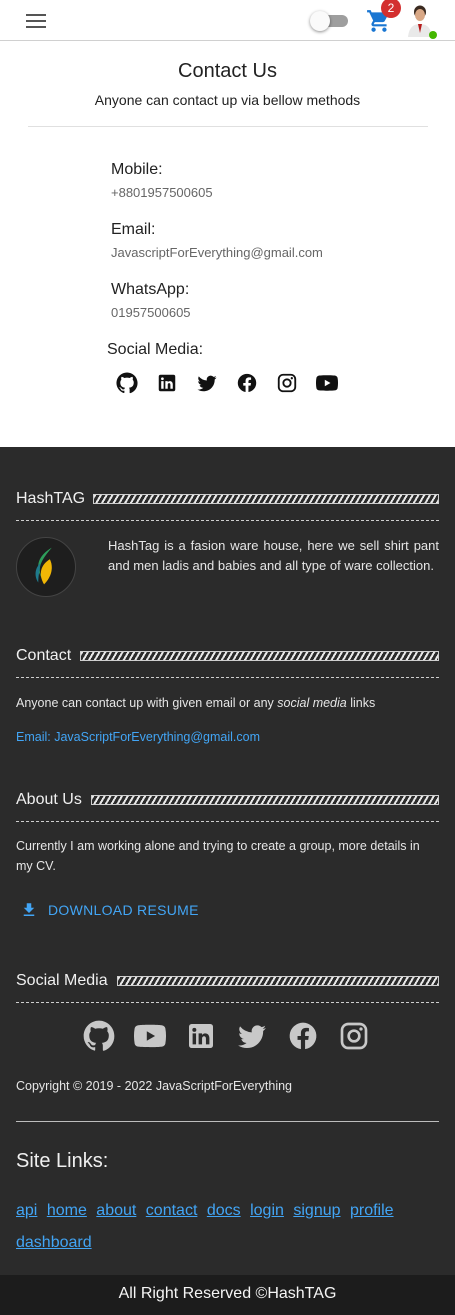 The image size is (455, 1315). Describe the element at coordinates (67, 1210) in the screenshot. I see `site-link-home: home` at that location.